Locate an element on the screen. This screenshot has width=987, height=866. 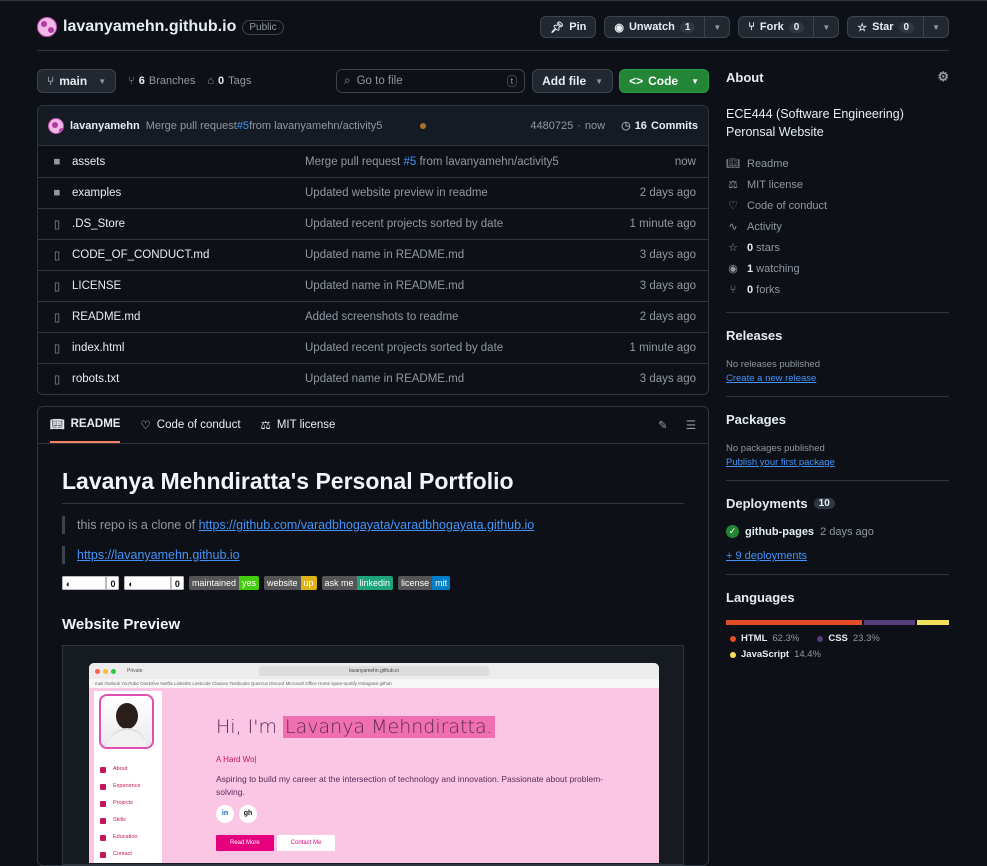
deployments-heading: Deployments is located at coordinates (767, 503).